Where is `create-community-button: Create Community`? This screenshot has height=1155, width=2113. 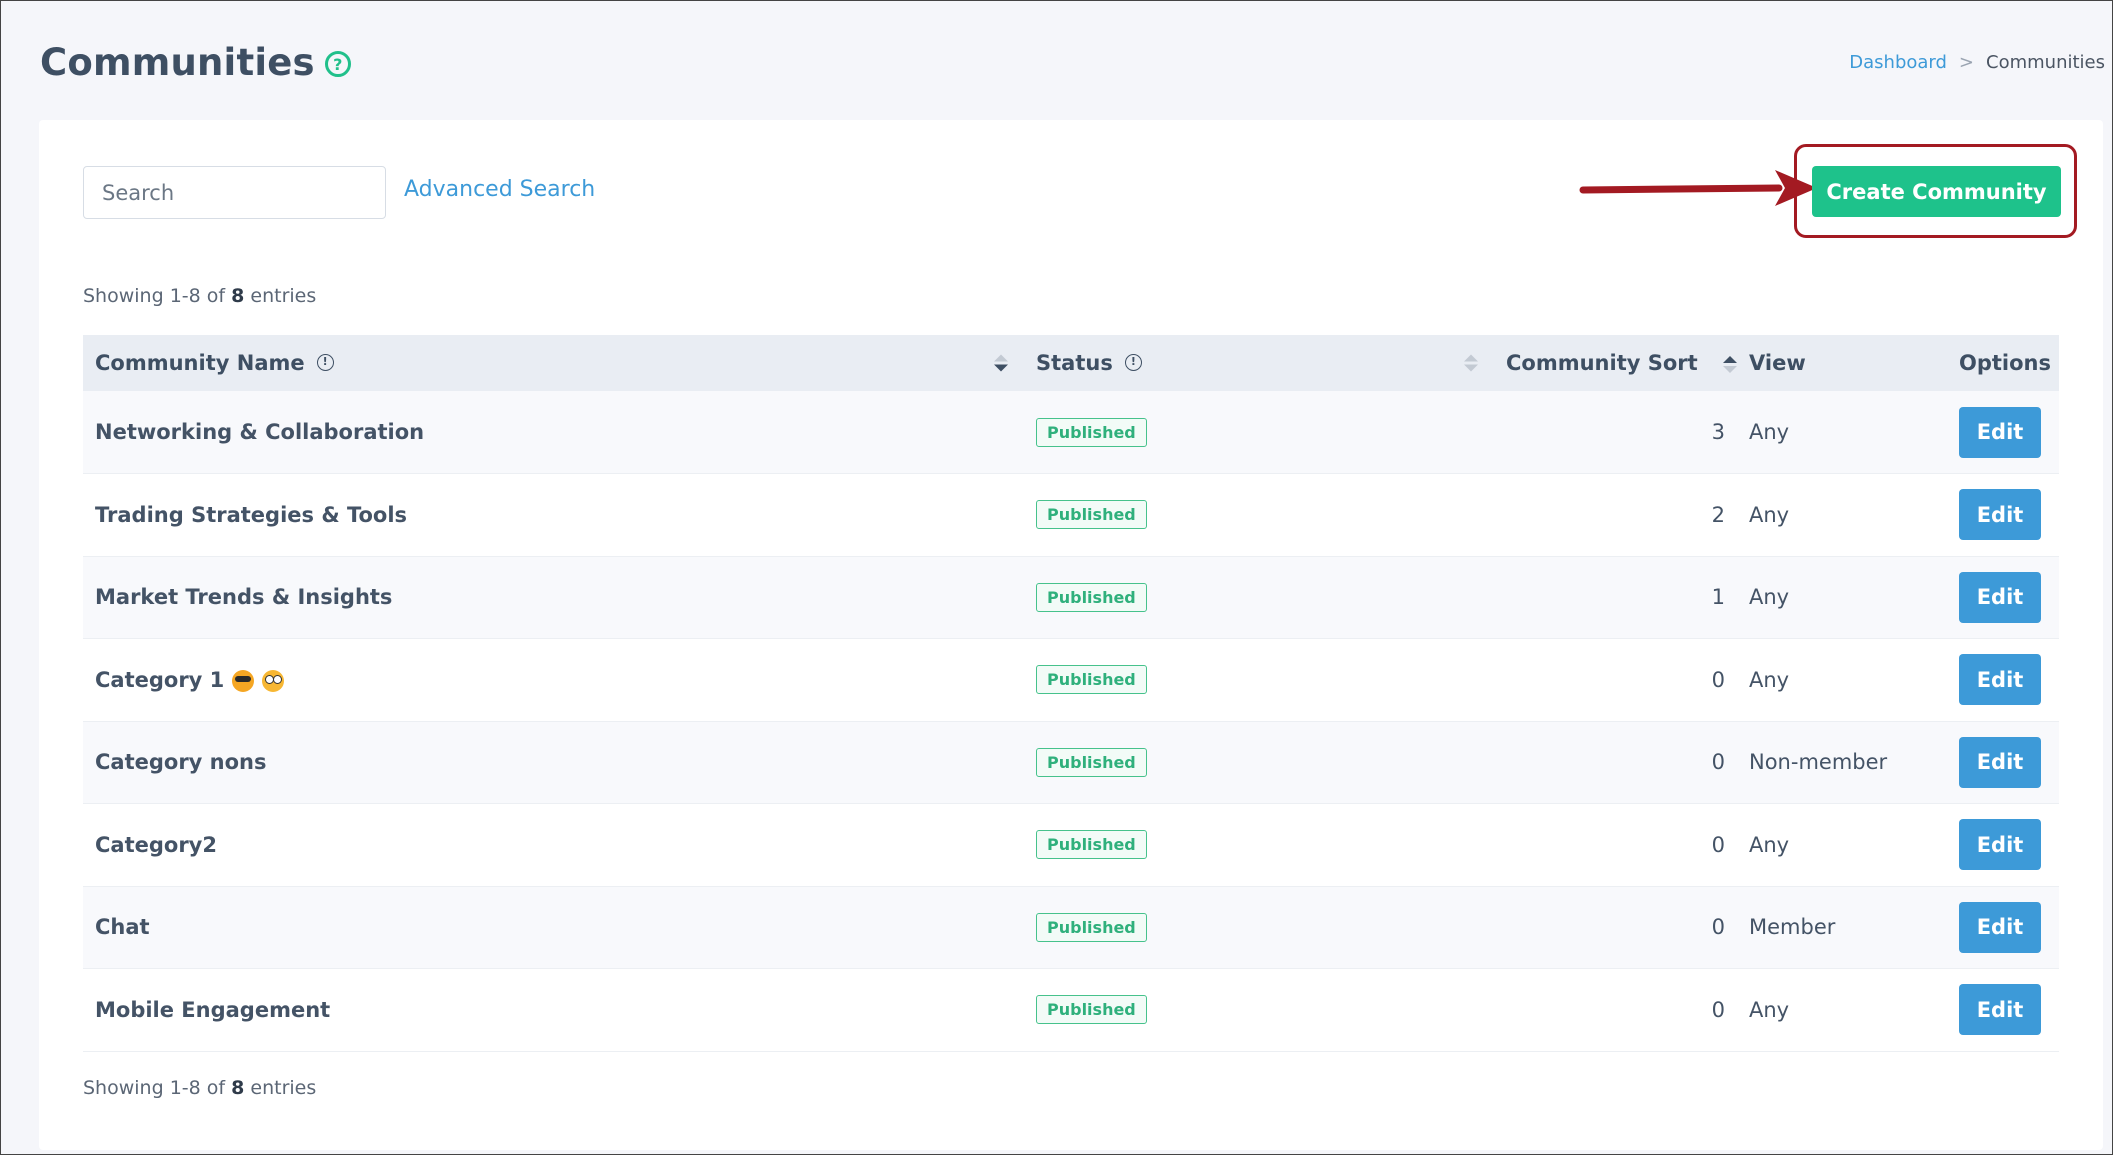
create-community-button: Create Community is located at coordinates (1936, 191).